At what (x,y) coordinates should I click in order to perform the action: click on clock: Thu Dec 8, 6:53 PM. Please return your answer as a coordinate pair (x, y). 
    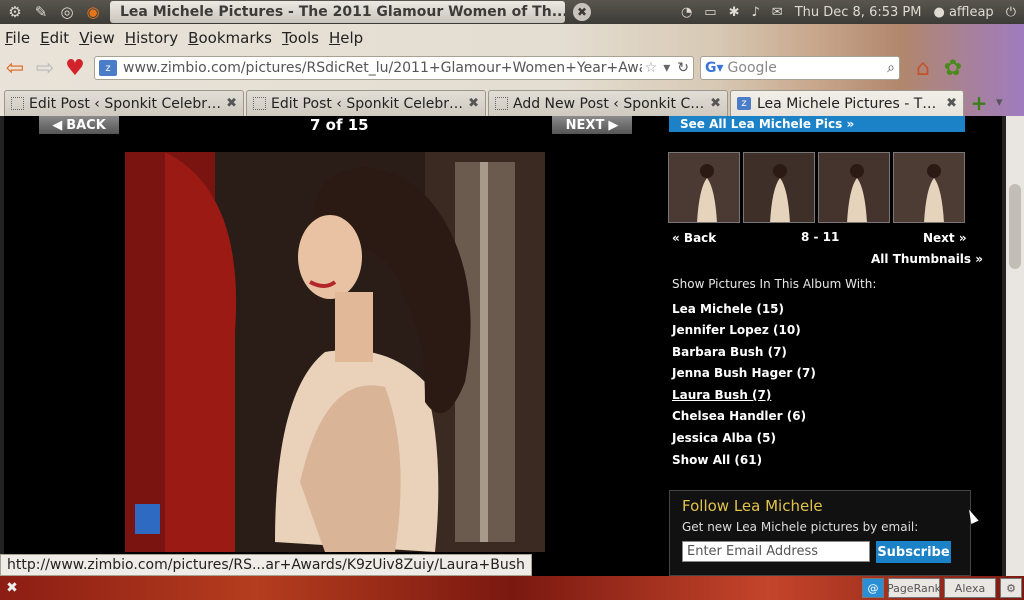
    Looking at the image, I should click on (858, 12).